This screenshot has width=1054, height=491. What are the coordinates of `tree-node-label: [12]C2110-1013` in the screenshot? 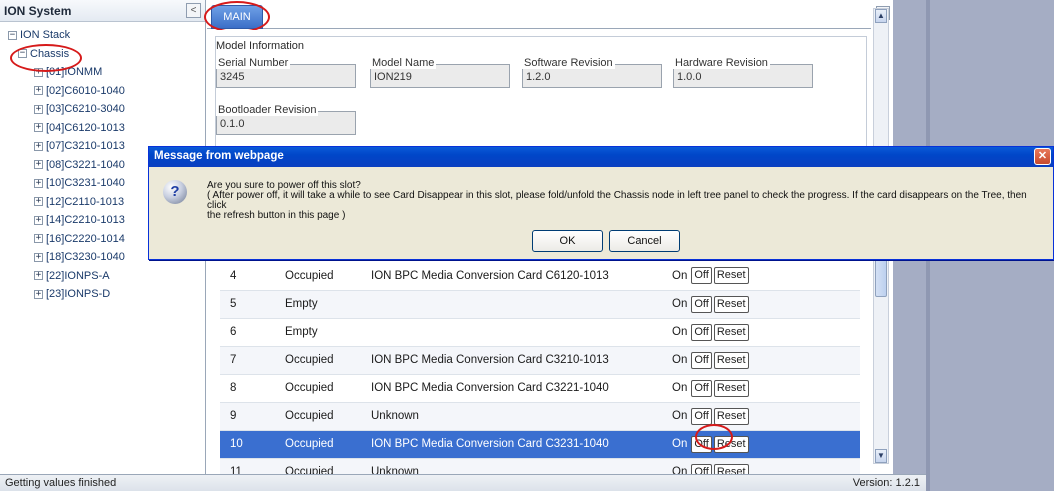 It's located at (85, 201).